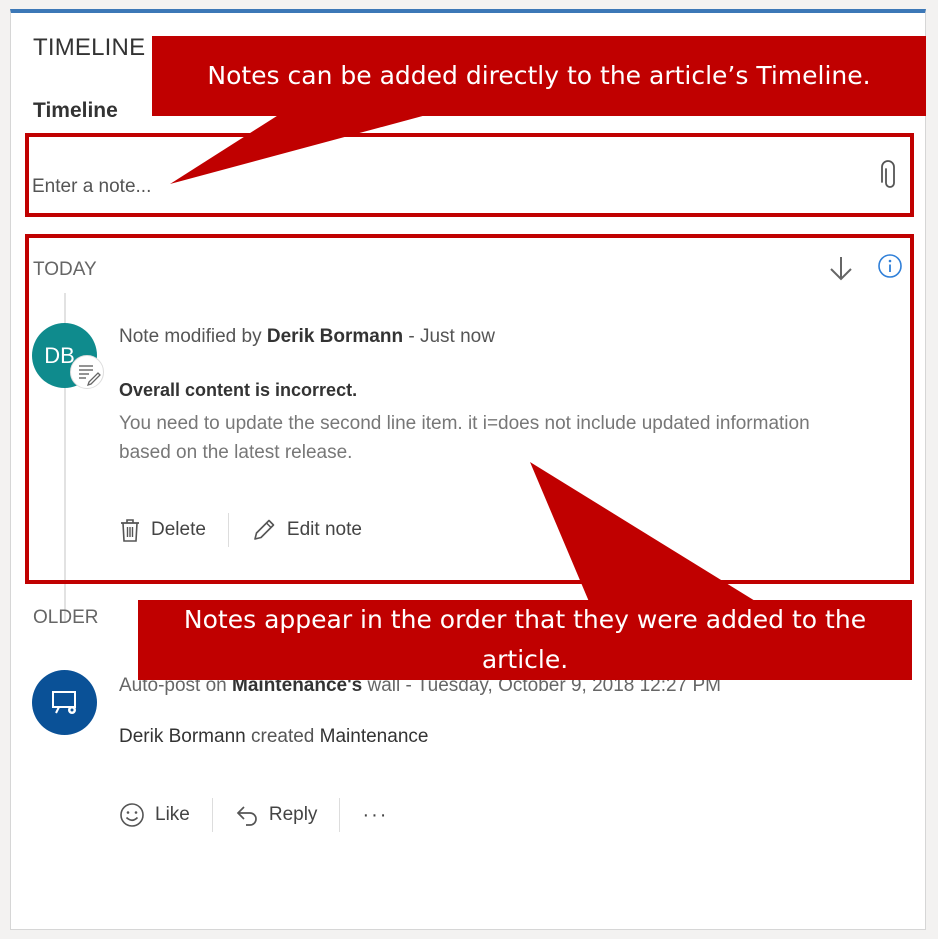 The image size is (938, 939). I want to click on callout-bottom-pointer, so click(645, 533).